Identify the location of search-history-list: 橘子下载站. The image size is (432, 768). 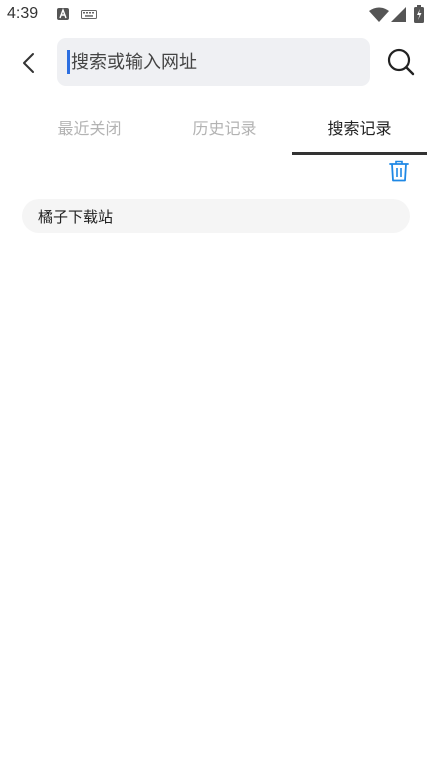
(216, 216).